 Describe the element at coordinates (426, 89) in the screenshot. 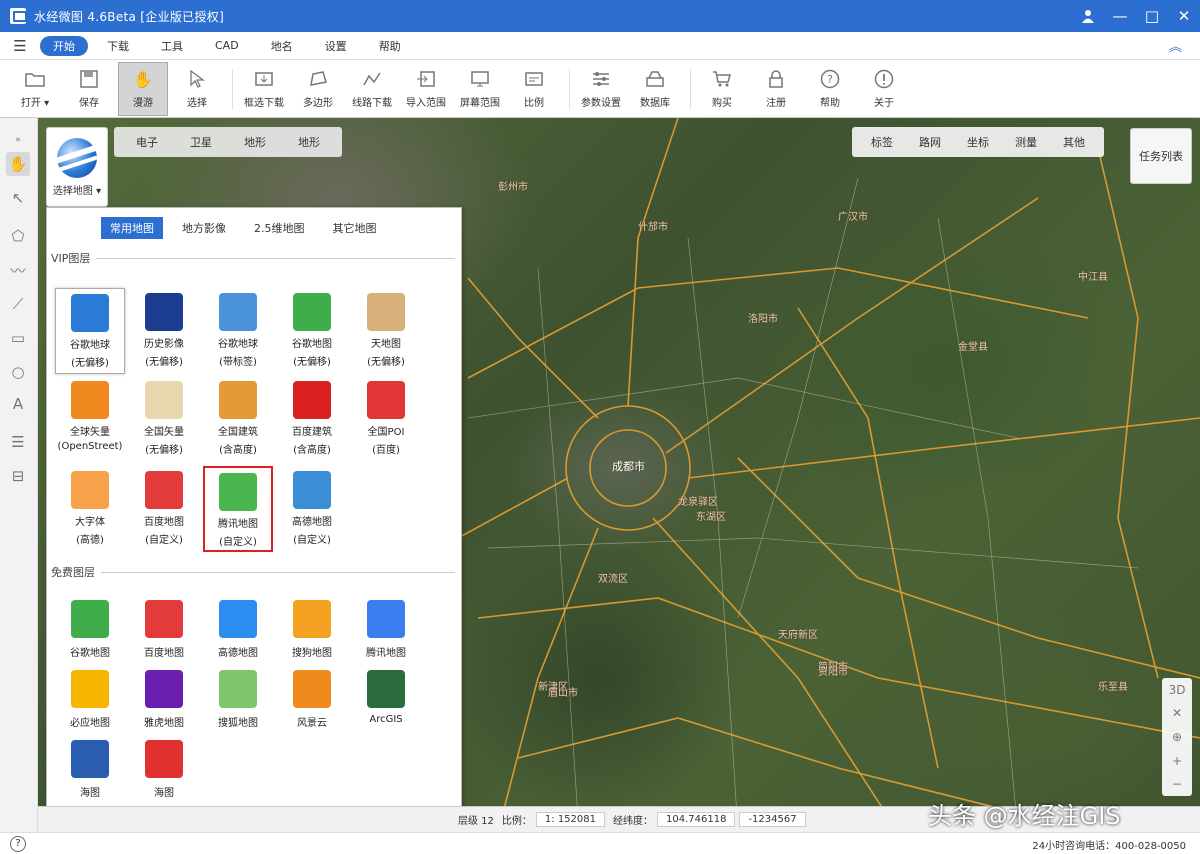

I see `import-range-button: 导入范围` at that location.